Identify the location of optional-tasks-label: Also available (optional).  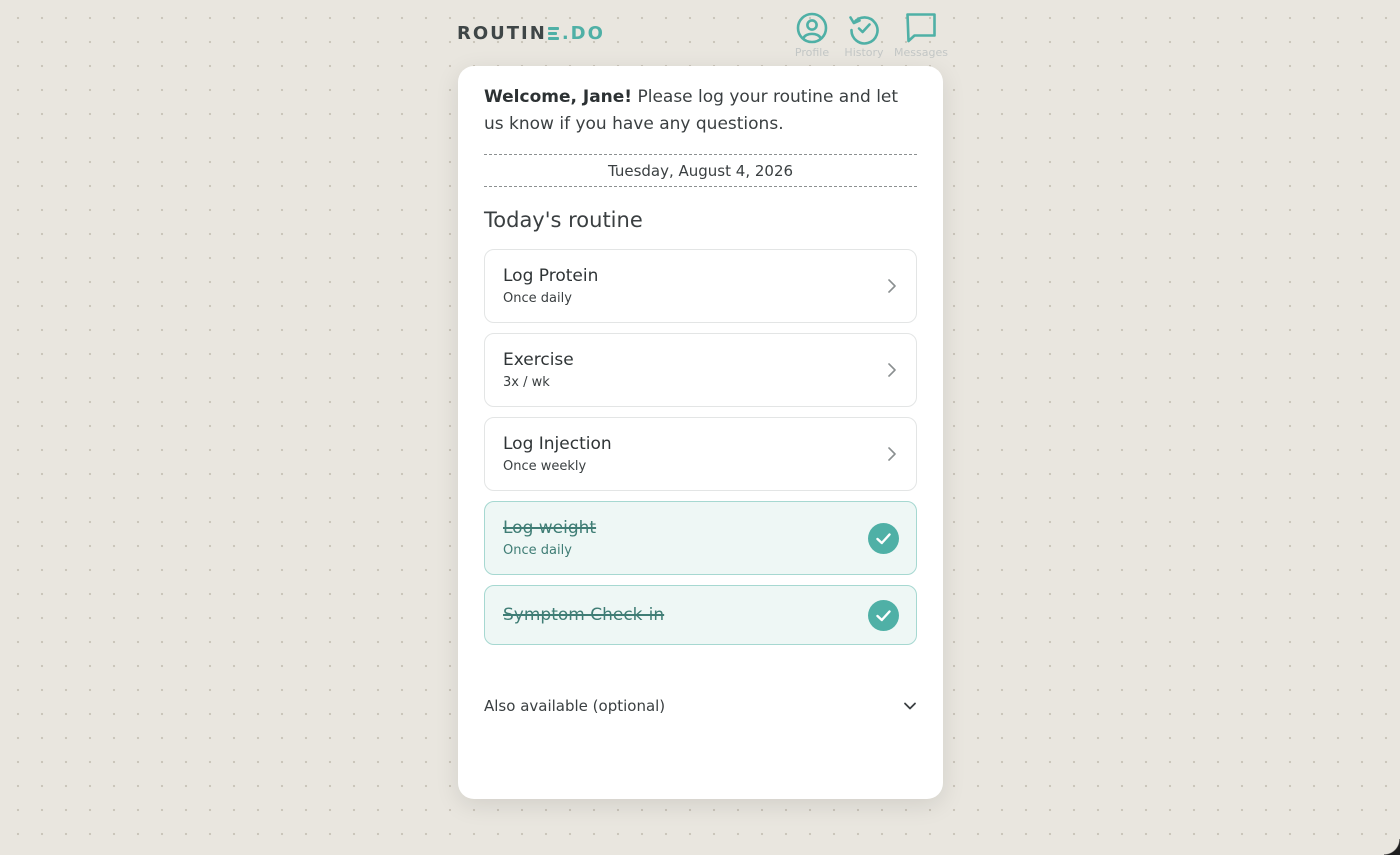
(575, 706).